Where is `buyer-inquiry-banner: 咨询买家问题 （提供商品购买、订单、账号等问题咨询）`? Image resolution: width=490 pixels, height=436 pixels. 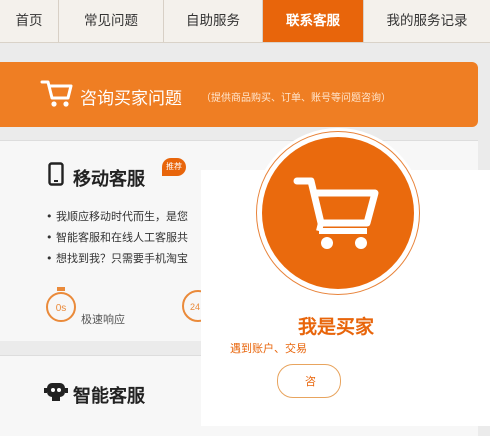 buyer-inquiry-banner: 咨询买家问题 （提供商品购买、订单、账号等问题咨询） is located at coordinates (239, 94).